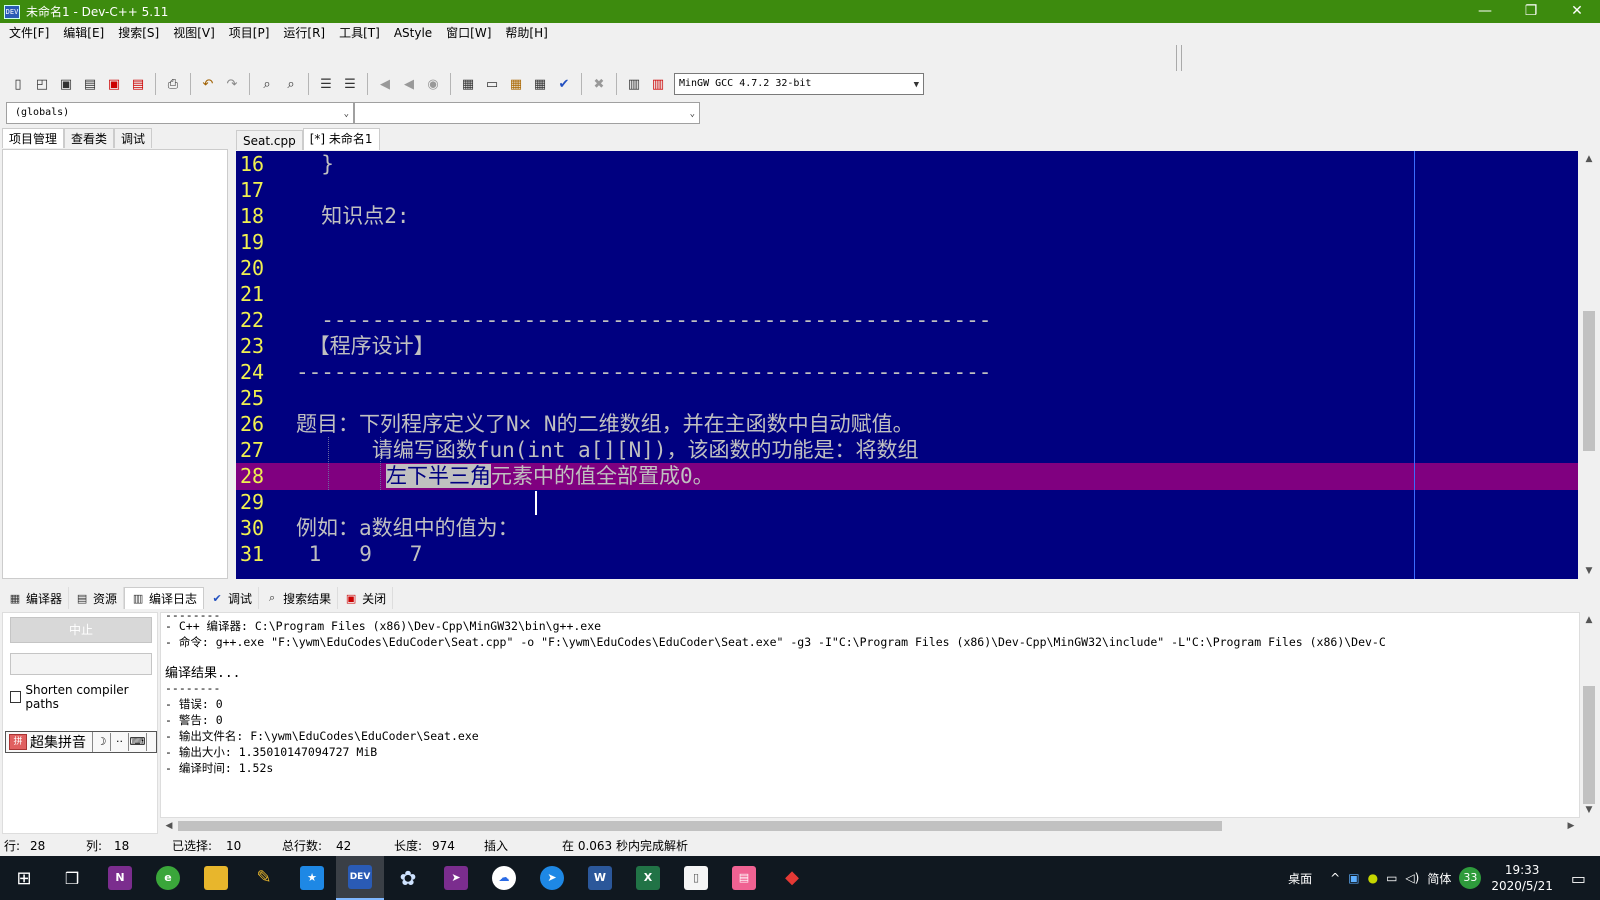 The height and width of the screenshot is (900, 1600). I want to click on menu-tools: 工具[T], so click(359, 33).